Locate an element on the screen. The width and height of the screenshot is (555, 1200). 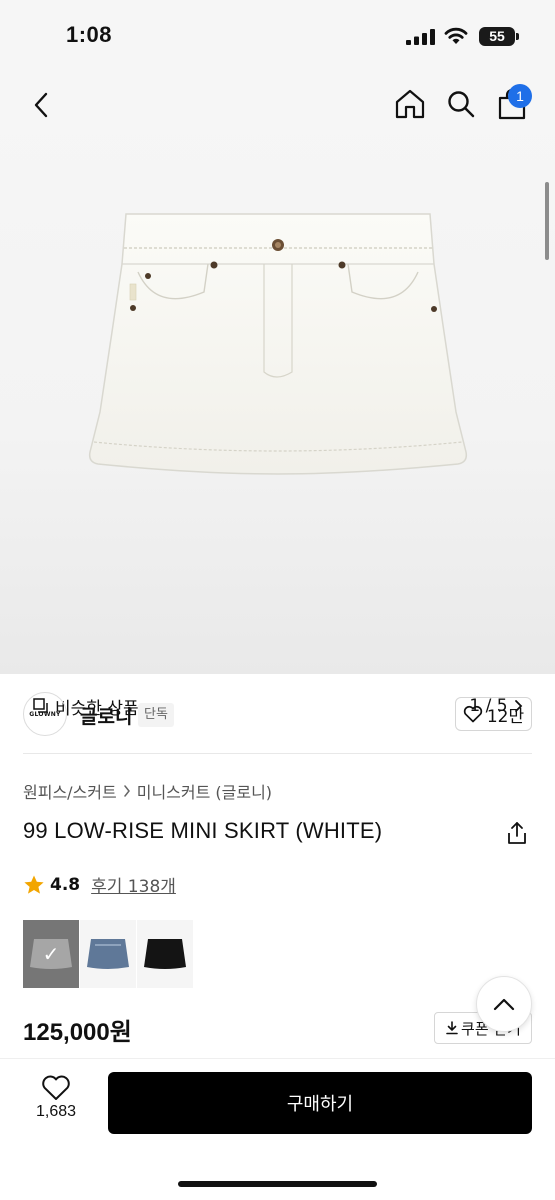
cart-count-badge: 1 is located at coordinates (520, 96).